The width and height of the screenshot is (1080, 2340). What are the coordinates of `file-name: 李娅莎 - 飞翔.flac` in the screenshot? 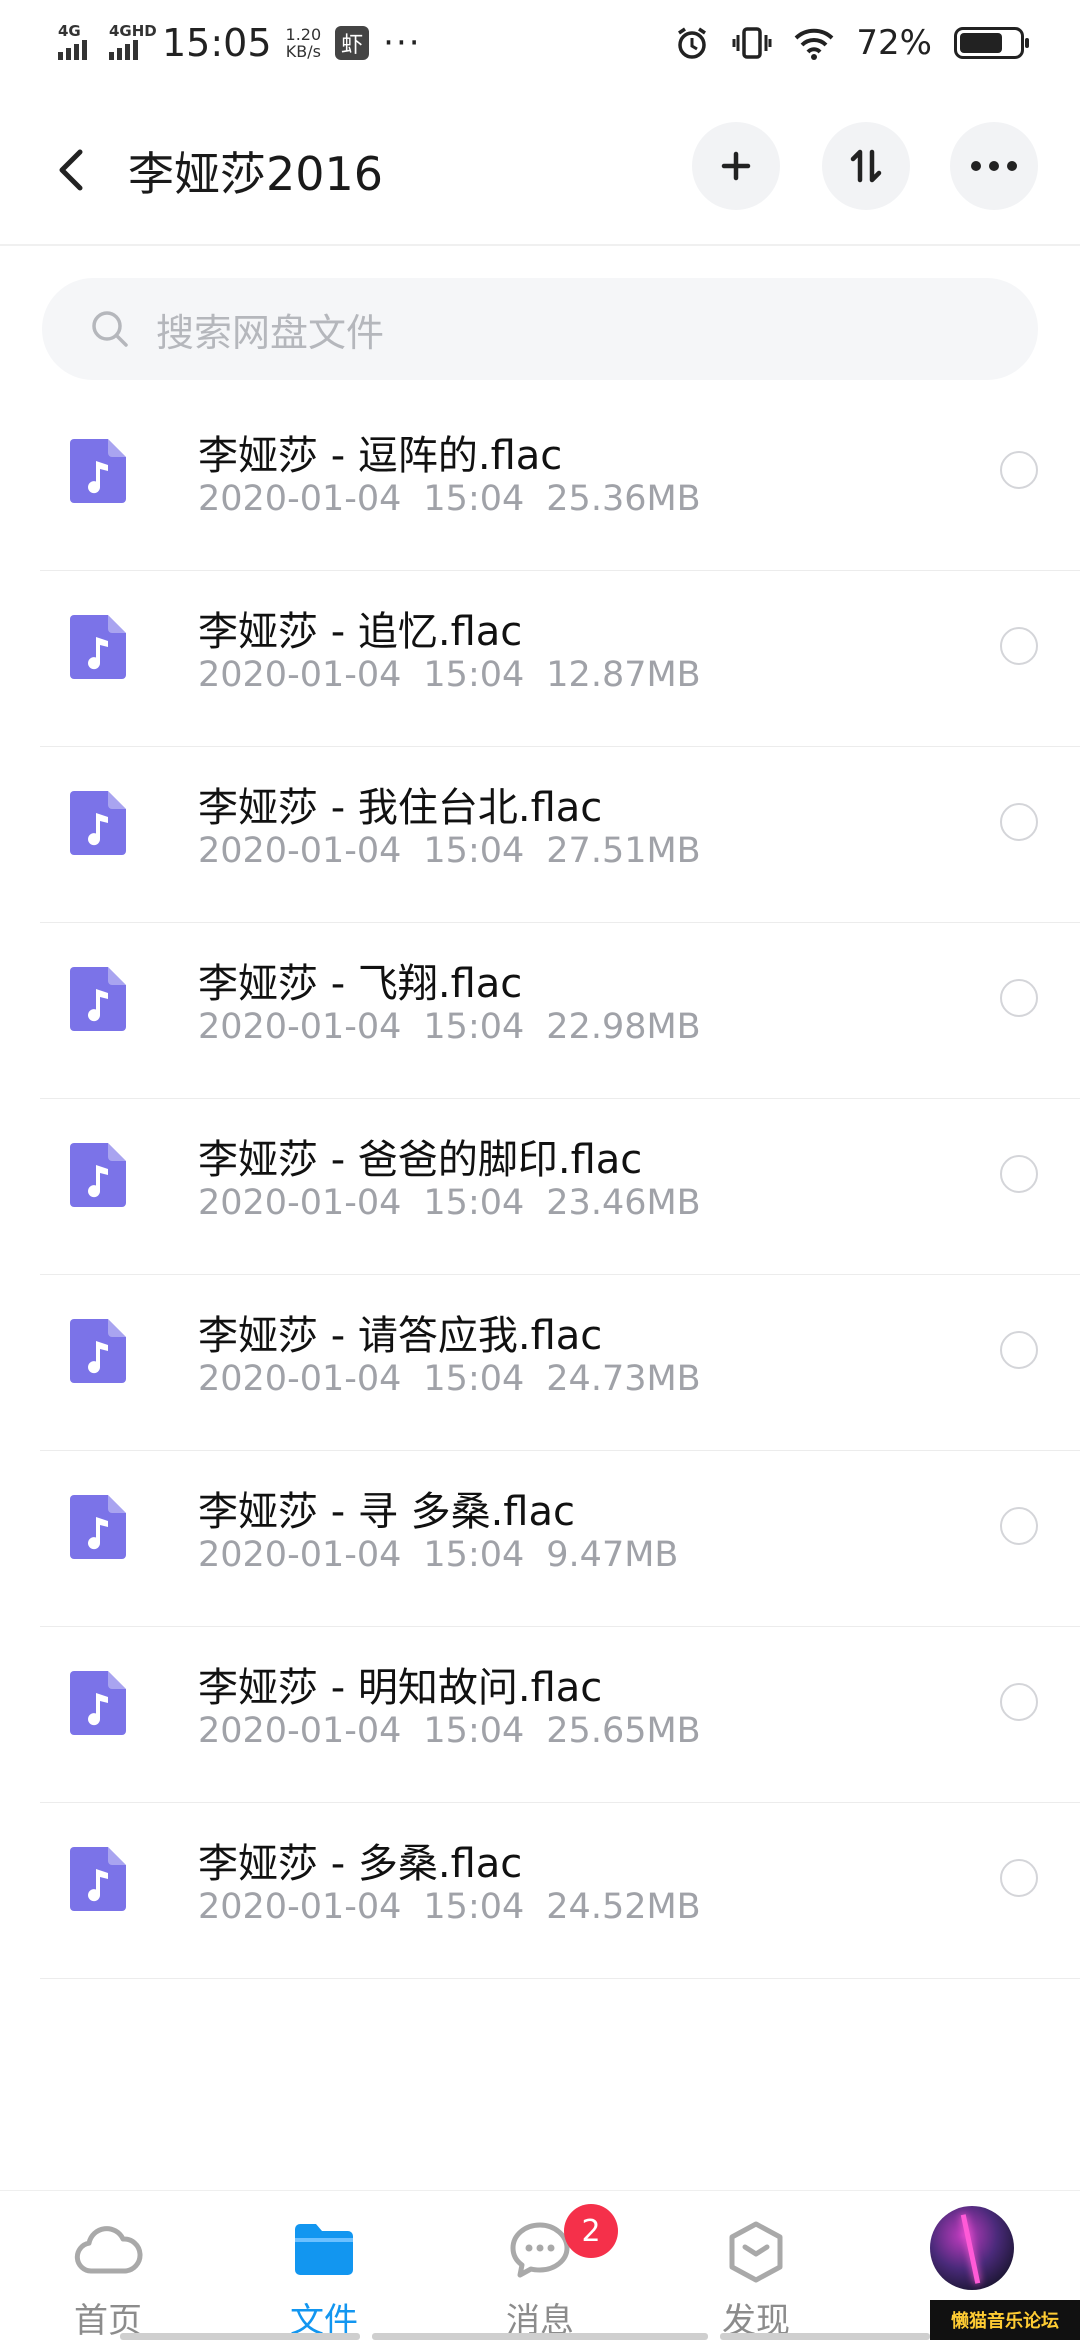 It's located at (360, 984).